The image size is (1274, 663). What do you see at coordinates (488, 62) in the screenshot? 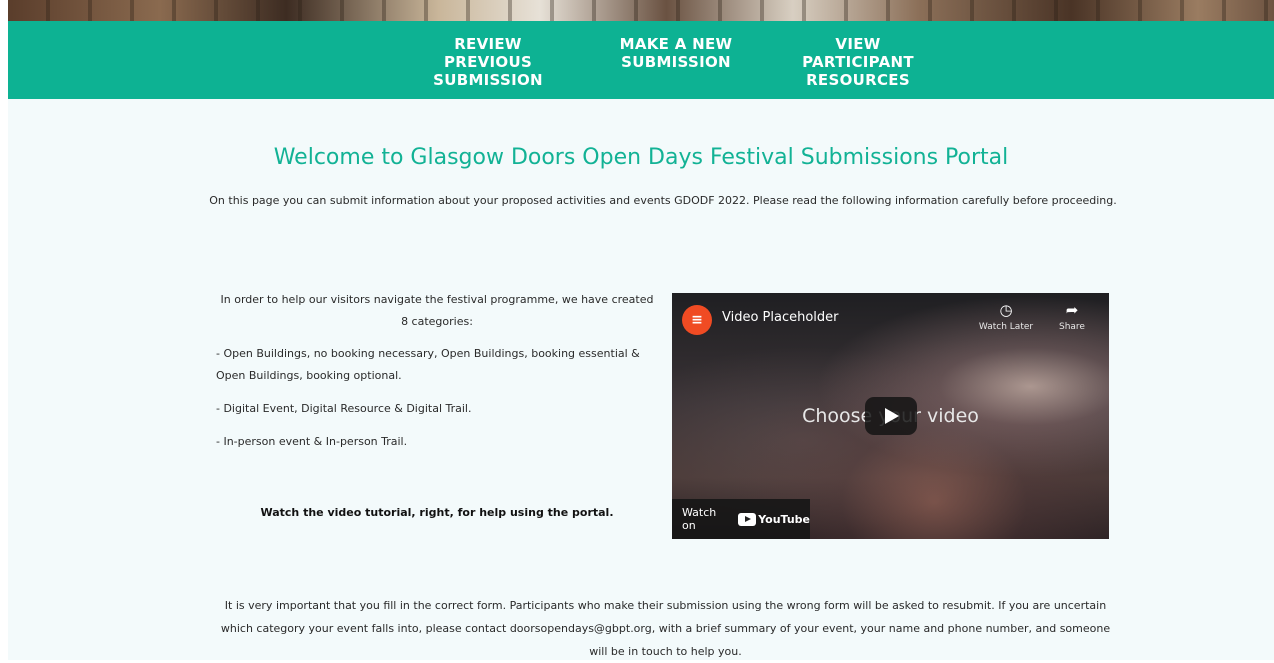
I see `nav-review-previous-submission: REVIEW PREVIOUS SUBMISSION` at bounding box center [488, 62].